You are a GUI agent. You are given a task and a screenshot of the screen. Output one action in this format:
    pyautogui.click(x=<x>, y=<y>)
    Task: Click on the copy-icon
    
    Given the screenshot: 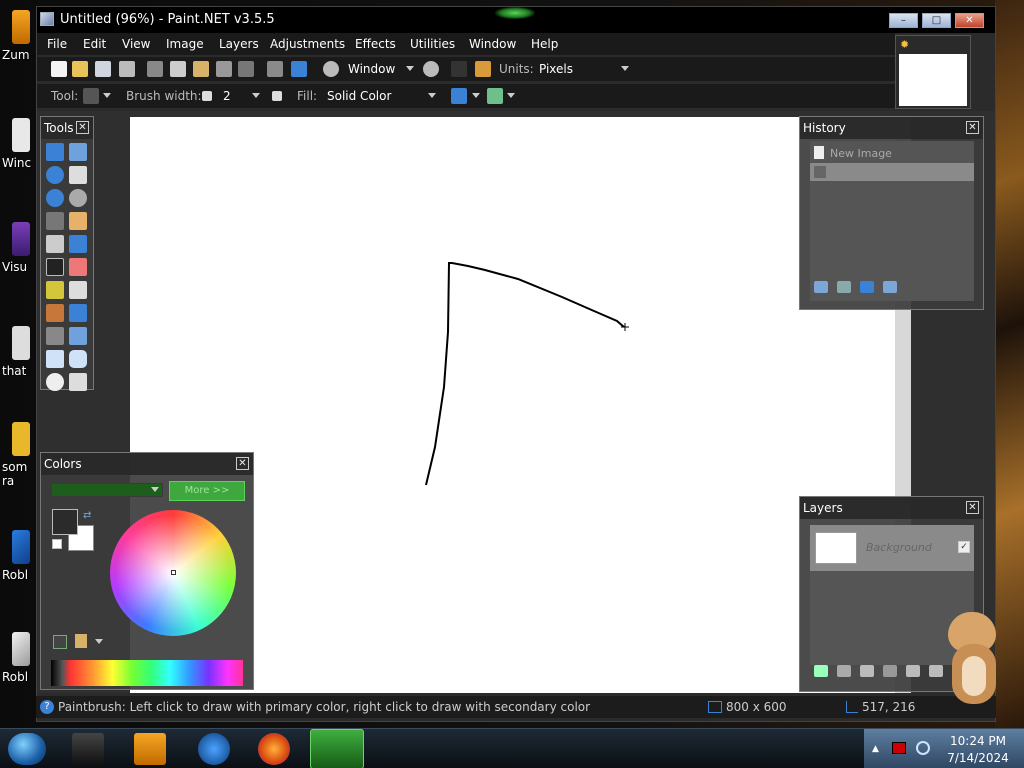 What is the action you would take?
    pyautogui.click(x=178, y=69)
    